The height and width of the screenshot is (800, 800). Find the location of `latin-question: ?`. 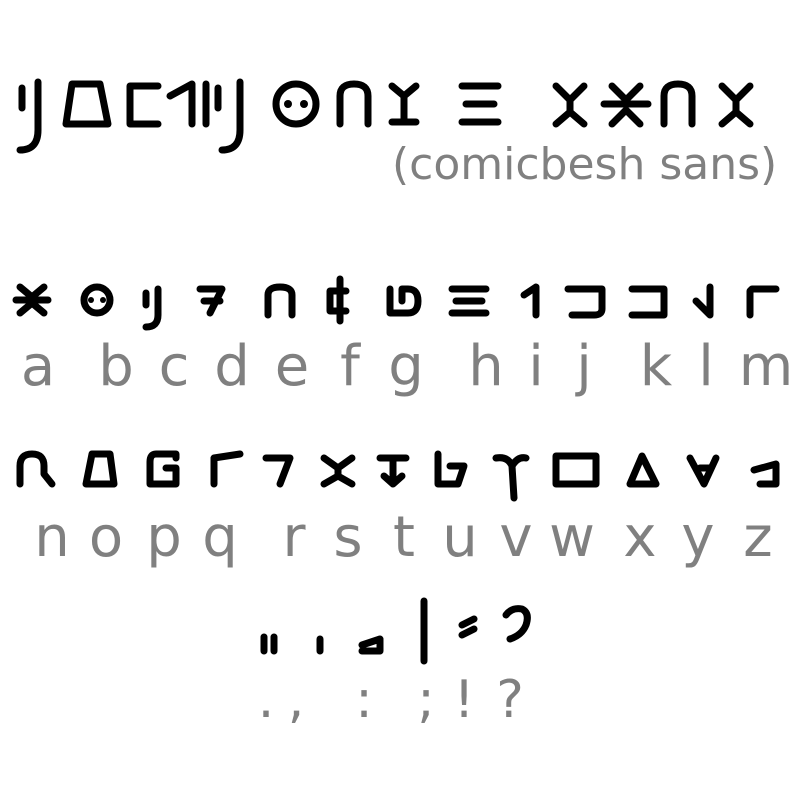

latin-question: ? is located at coordinates (510, 700).